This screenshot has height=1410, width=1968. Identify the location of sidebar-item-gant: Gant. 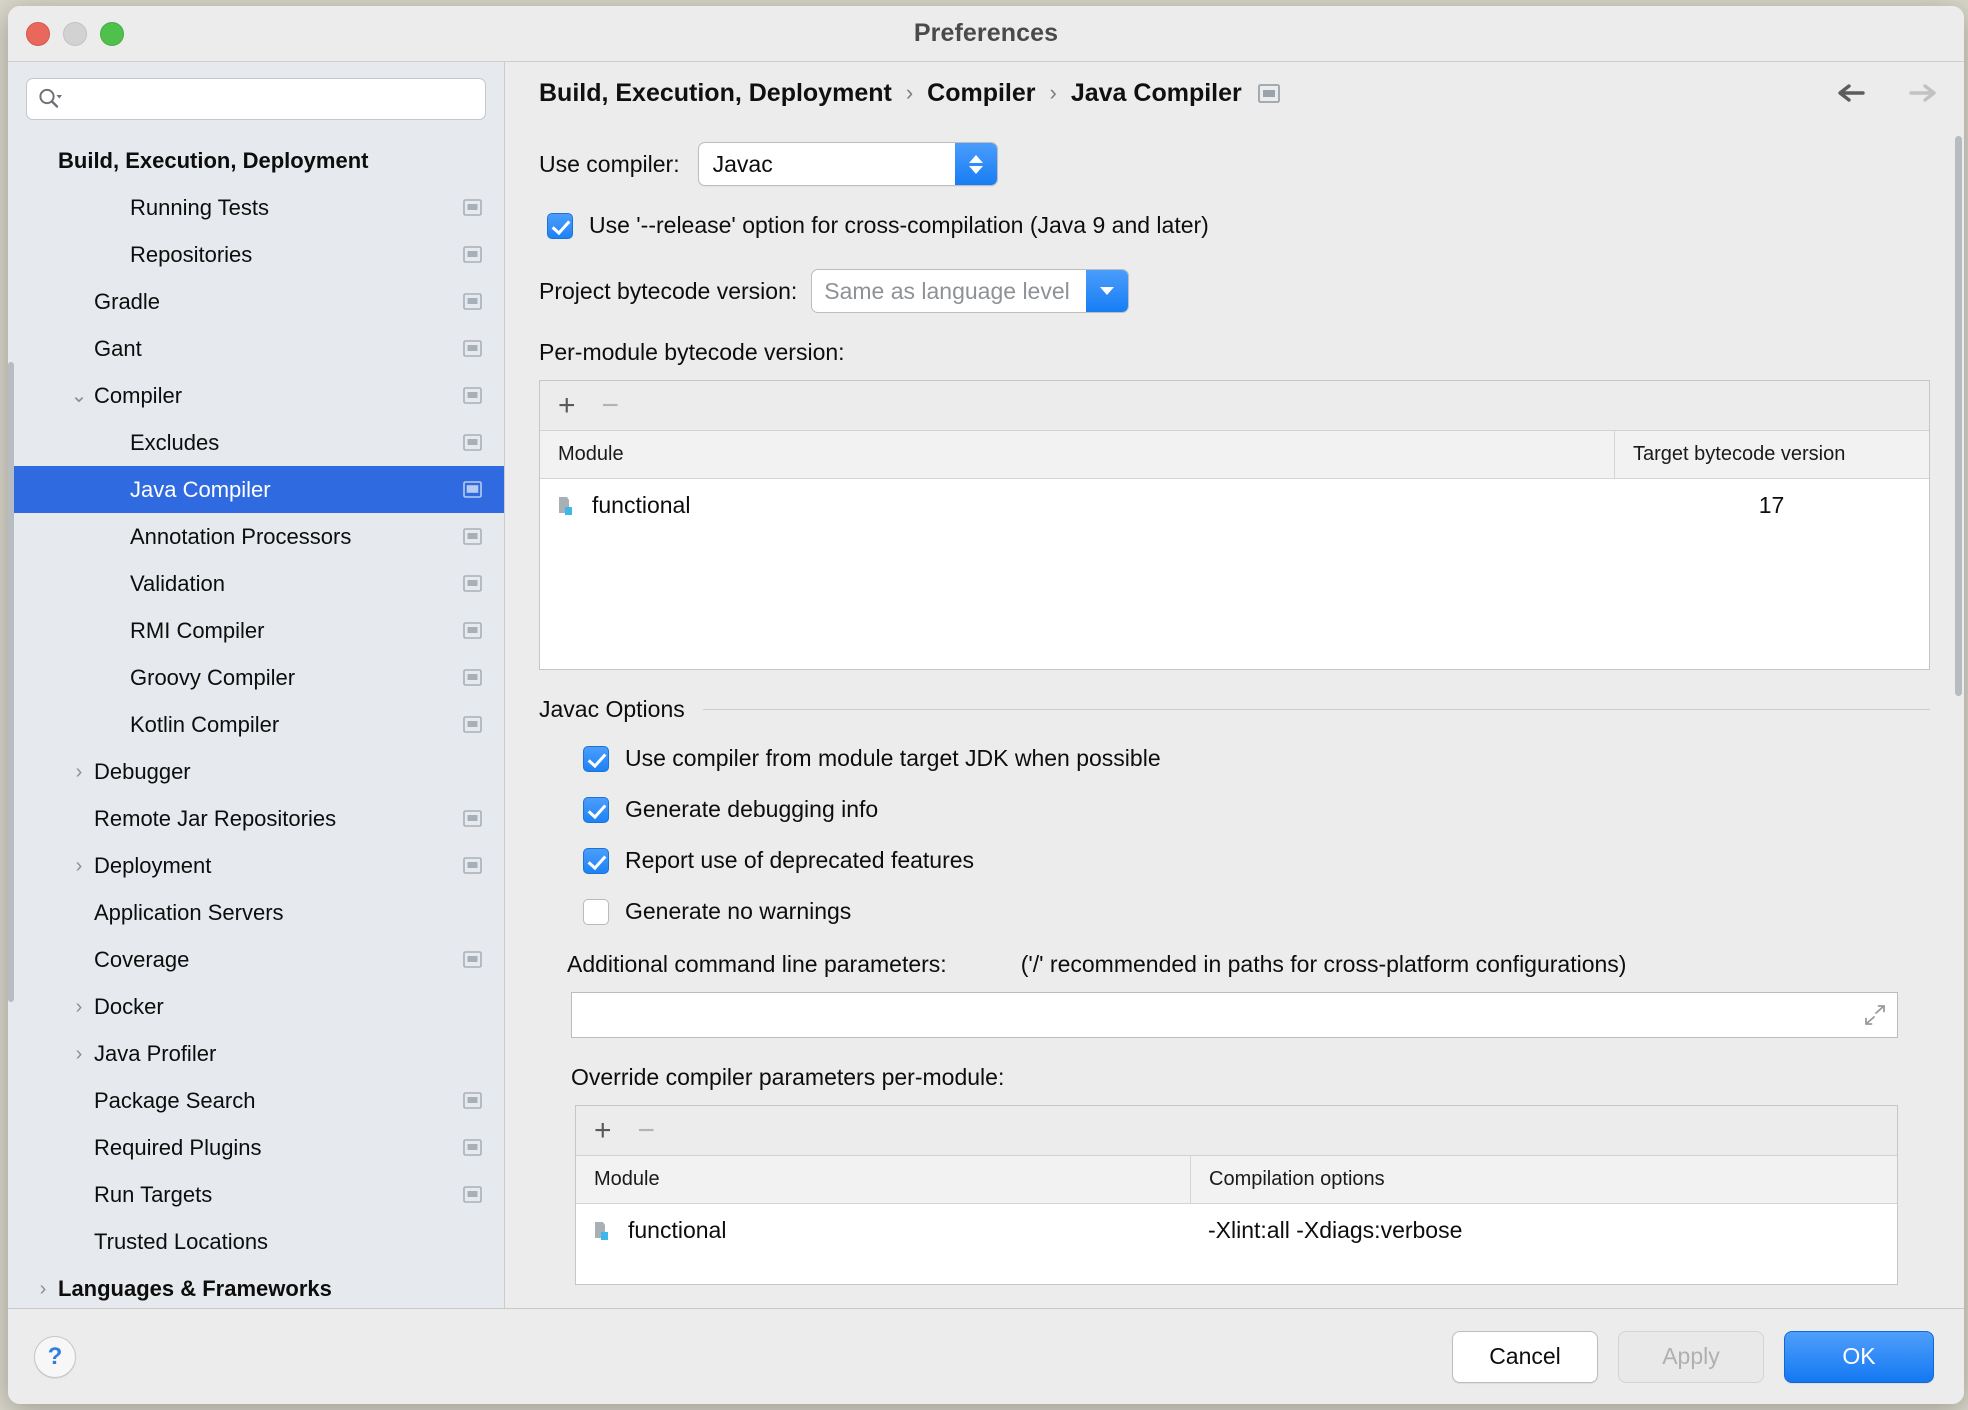
(256, 348).